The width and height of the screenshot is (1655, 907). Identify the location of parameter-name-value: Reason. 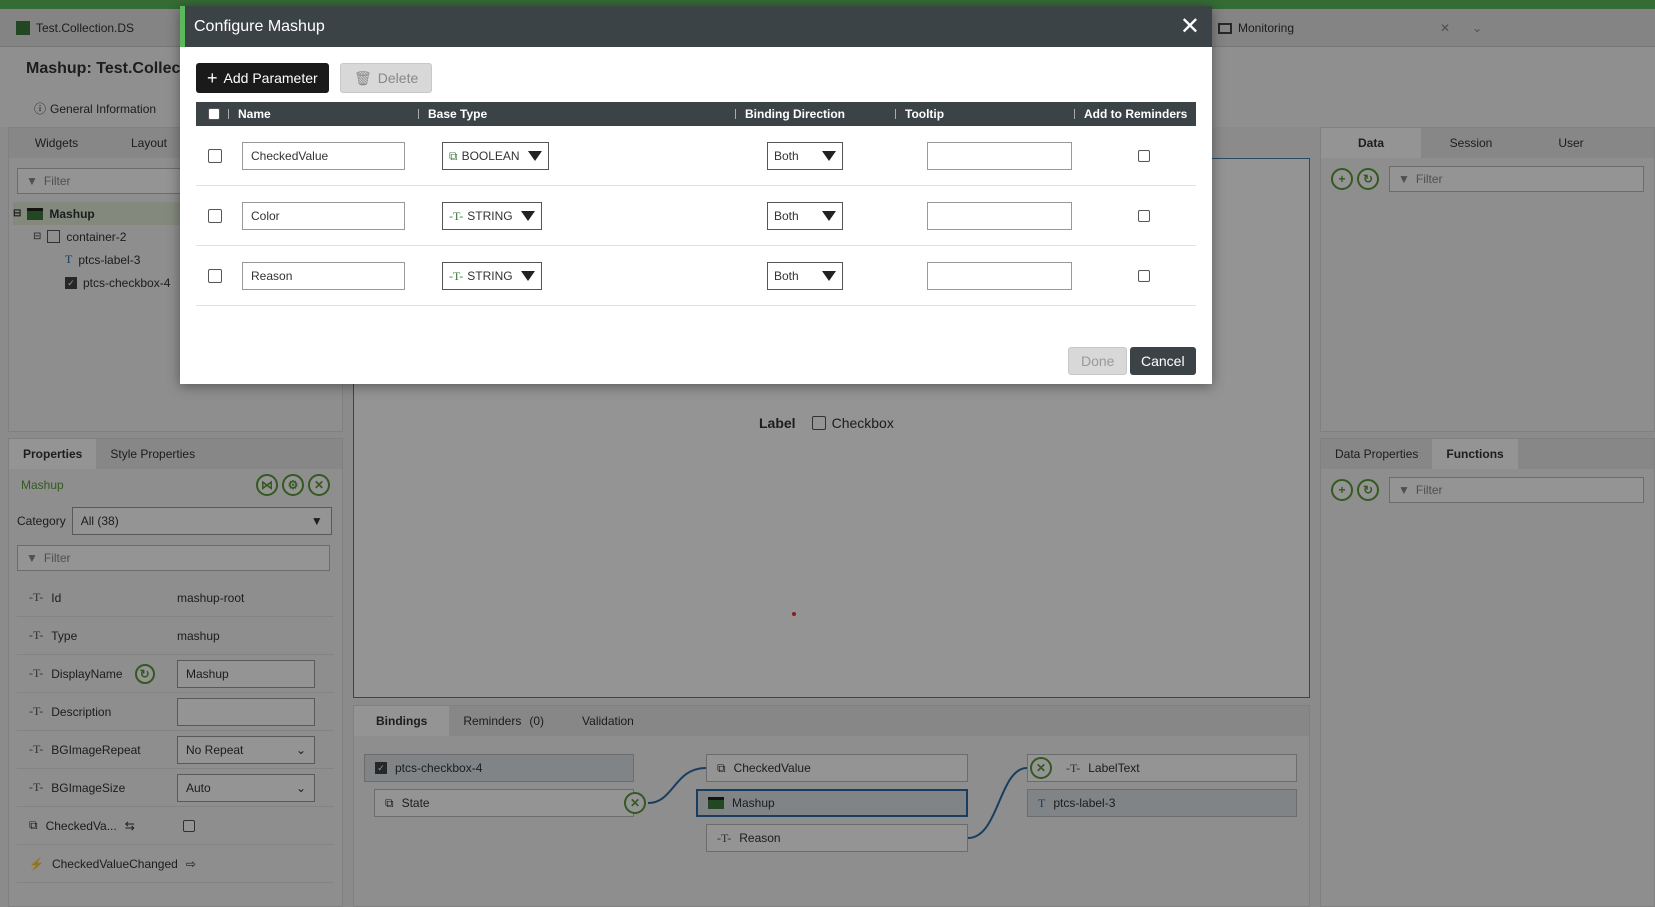
(272, 276).